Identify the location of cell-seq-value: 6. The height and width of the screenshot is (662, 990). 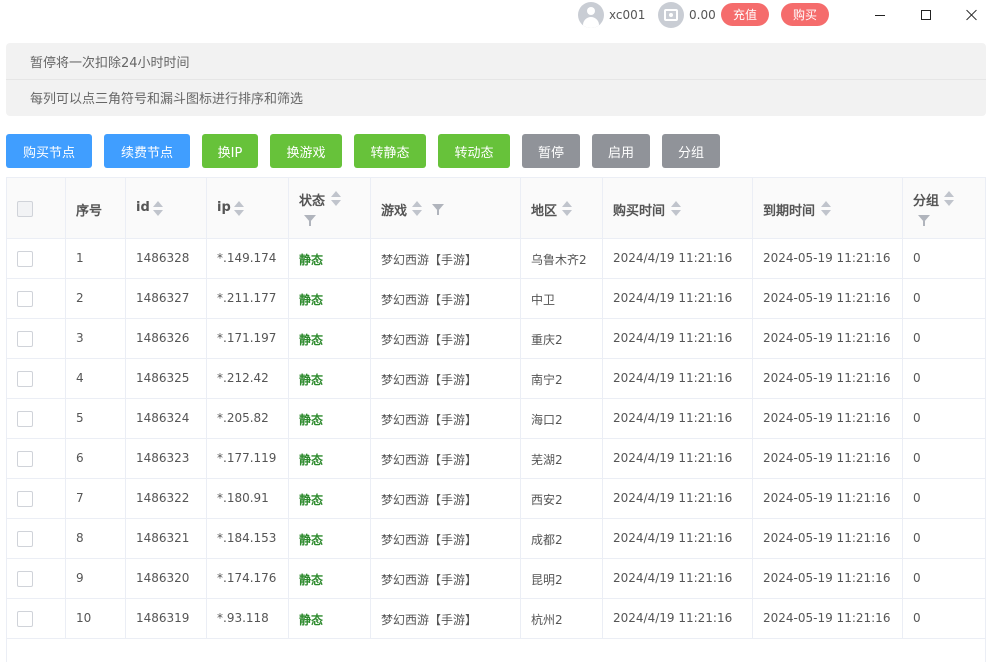
(80, 458).